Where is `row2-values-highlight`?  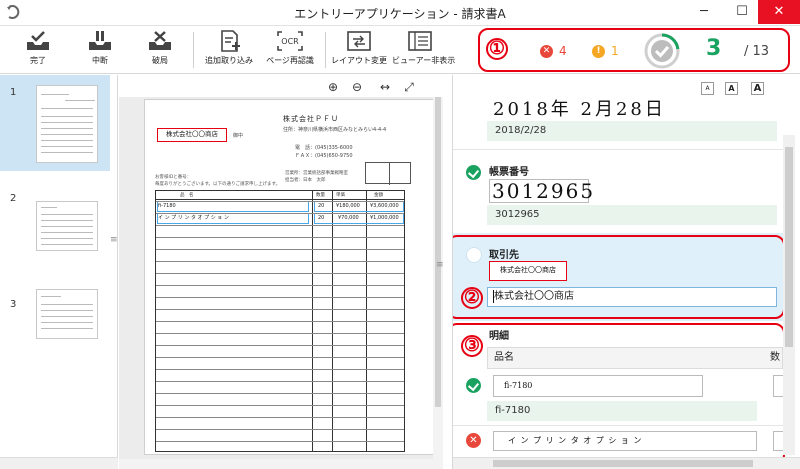
row2-values-highlight is located at coordinates (359, 218).